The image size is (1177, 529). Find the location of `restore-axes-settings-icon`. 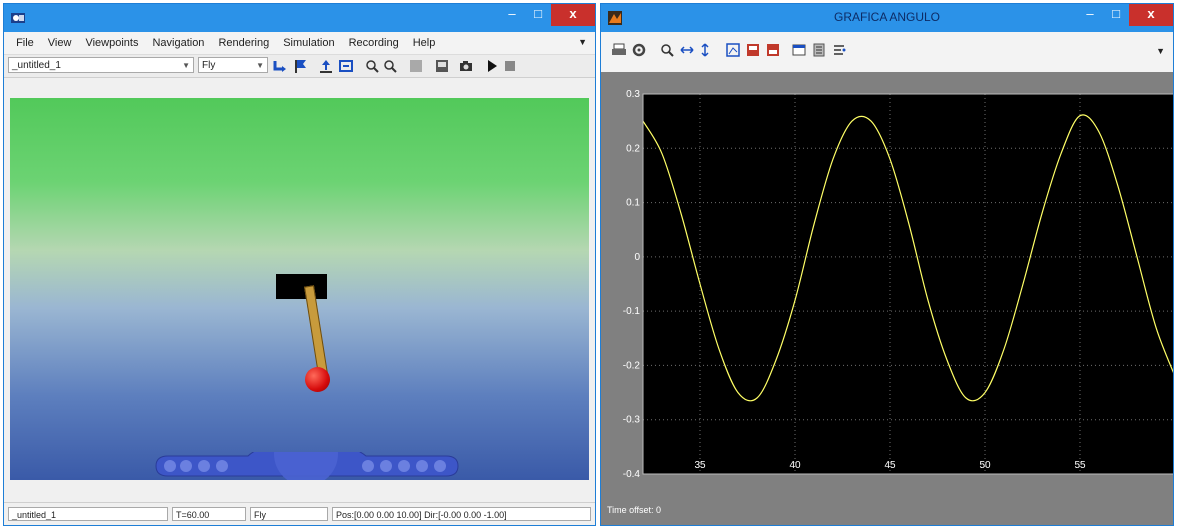

restore-axes-settings-icon is located at coordinates (773, 50).